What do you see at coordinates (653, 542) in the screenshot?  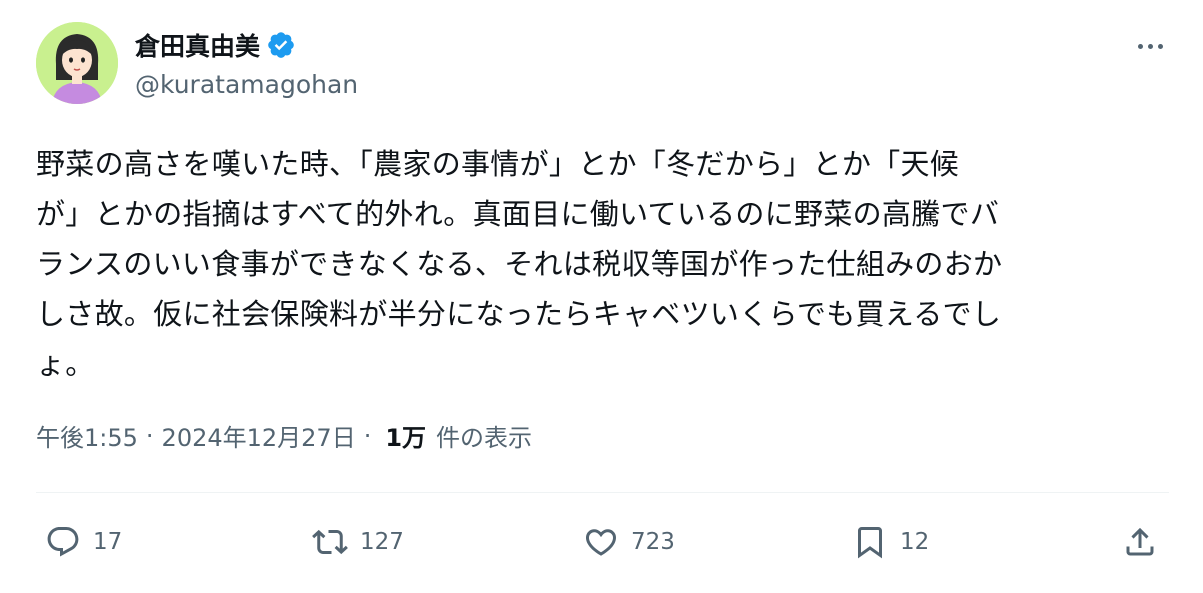 I see `like-count: 723` at bounding box center [653, 542].